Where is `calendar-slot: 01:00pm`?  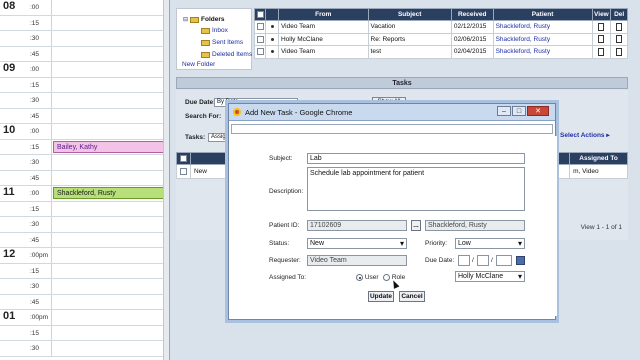 calendar-slot: 01:00pm is located at coordinates (84, 318).